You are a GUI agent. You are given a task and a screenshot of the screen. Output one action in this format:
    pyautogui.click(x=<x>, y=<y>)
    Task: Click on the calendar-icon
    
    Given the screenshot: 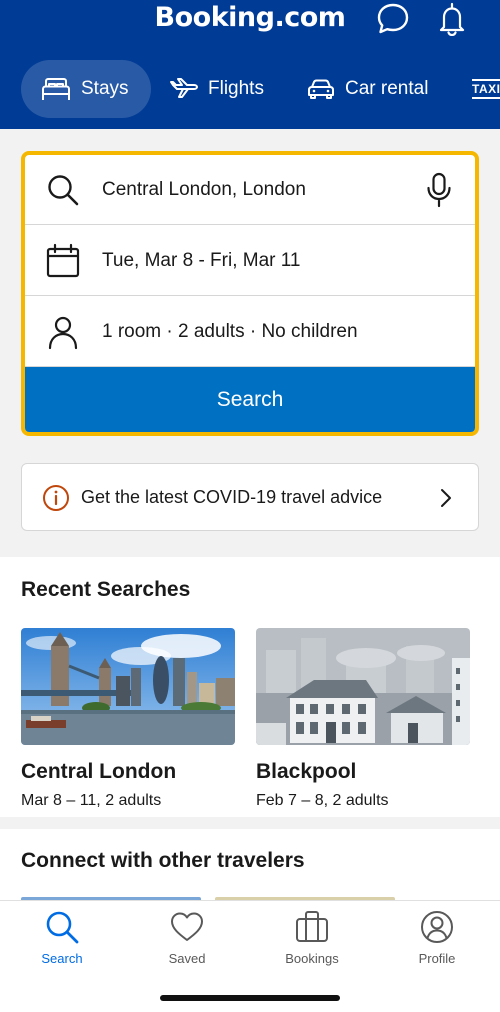 What is the action you would take?
    pyautogui.click(x=63, y=260)
    